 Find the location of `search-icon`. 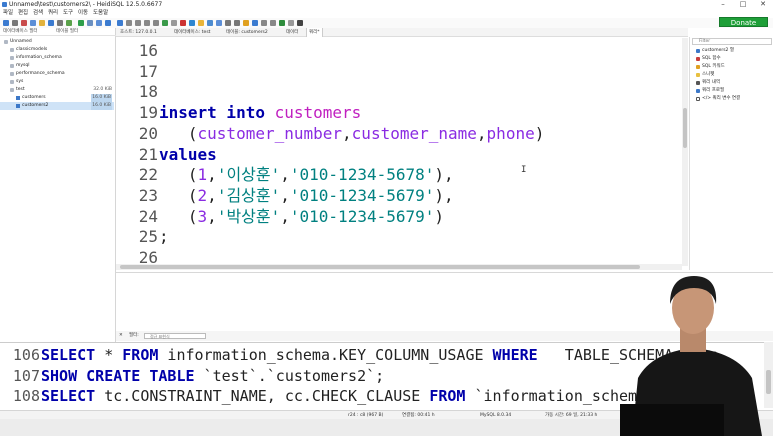

search-icon is located at coordinates (228, 23).